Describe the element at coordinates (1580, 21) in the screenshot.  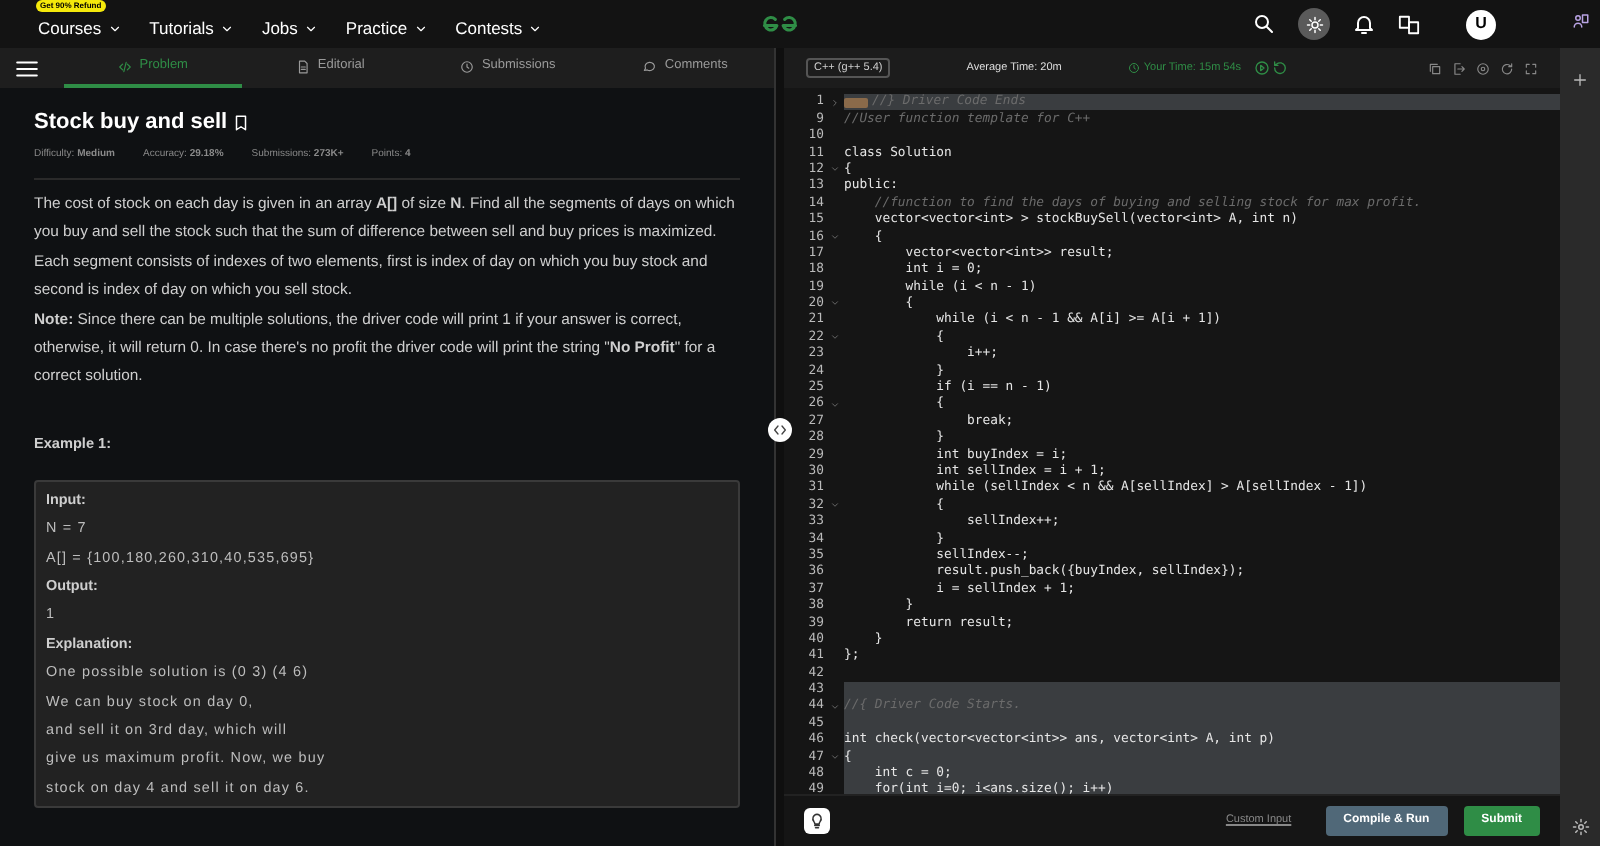
I see `people-icon` at that location.